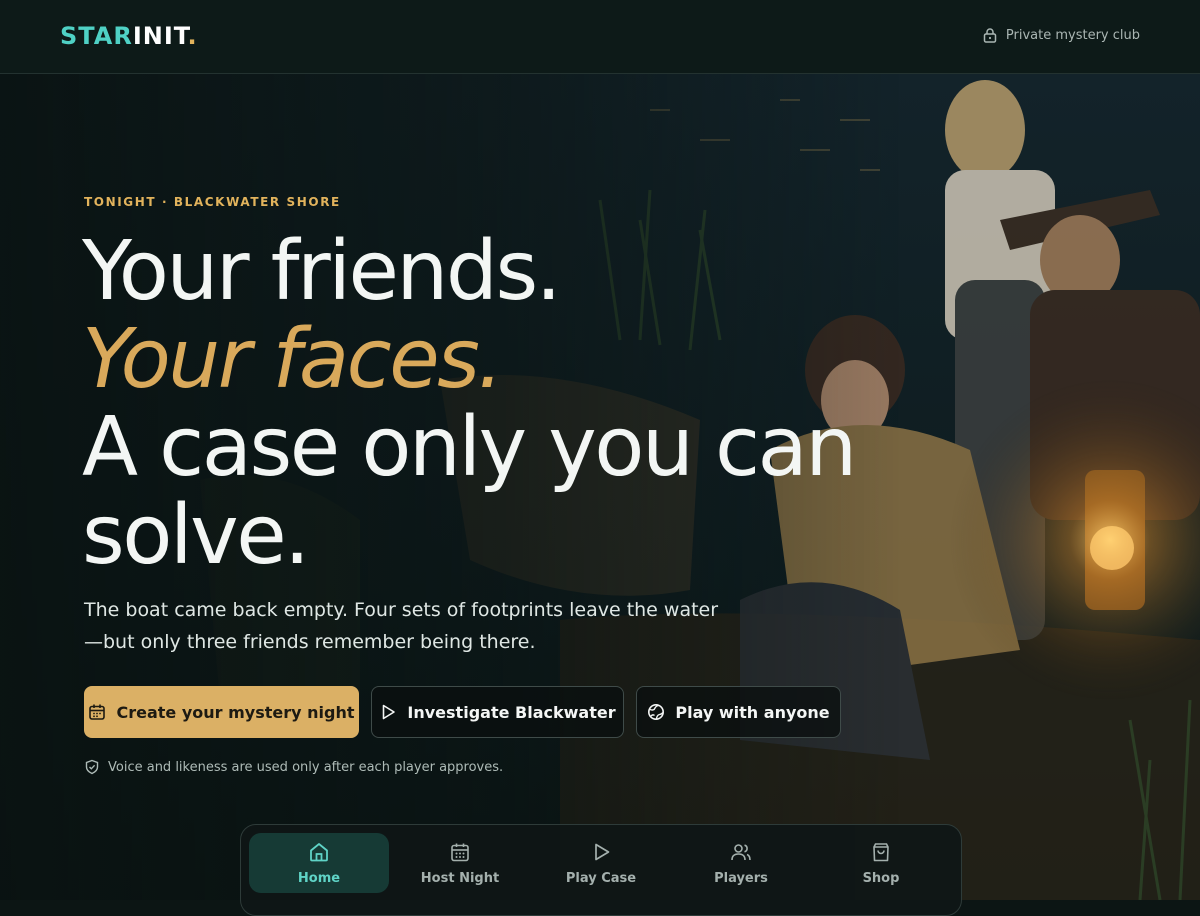 Image resolution: width=1200 pixels, height=916 pixels. What do you see at coordinates (1072, 35) in the screenshot?
I see `private-club-label: Private mystery club` at bounding box center [1072, 35].